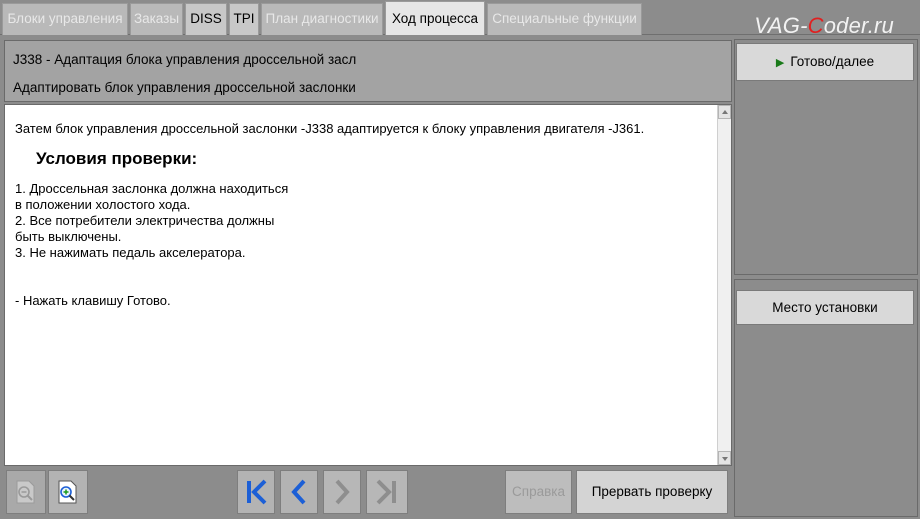 This screenshot has height=519, width=920. Describe the element at coordinates (206, 19) in the screenshot. I see `tab-diss: DISS` at that location.